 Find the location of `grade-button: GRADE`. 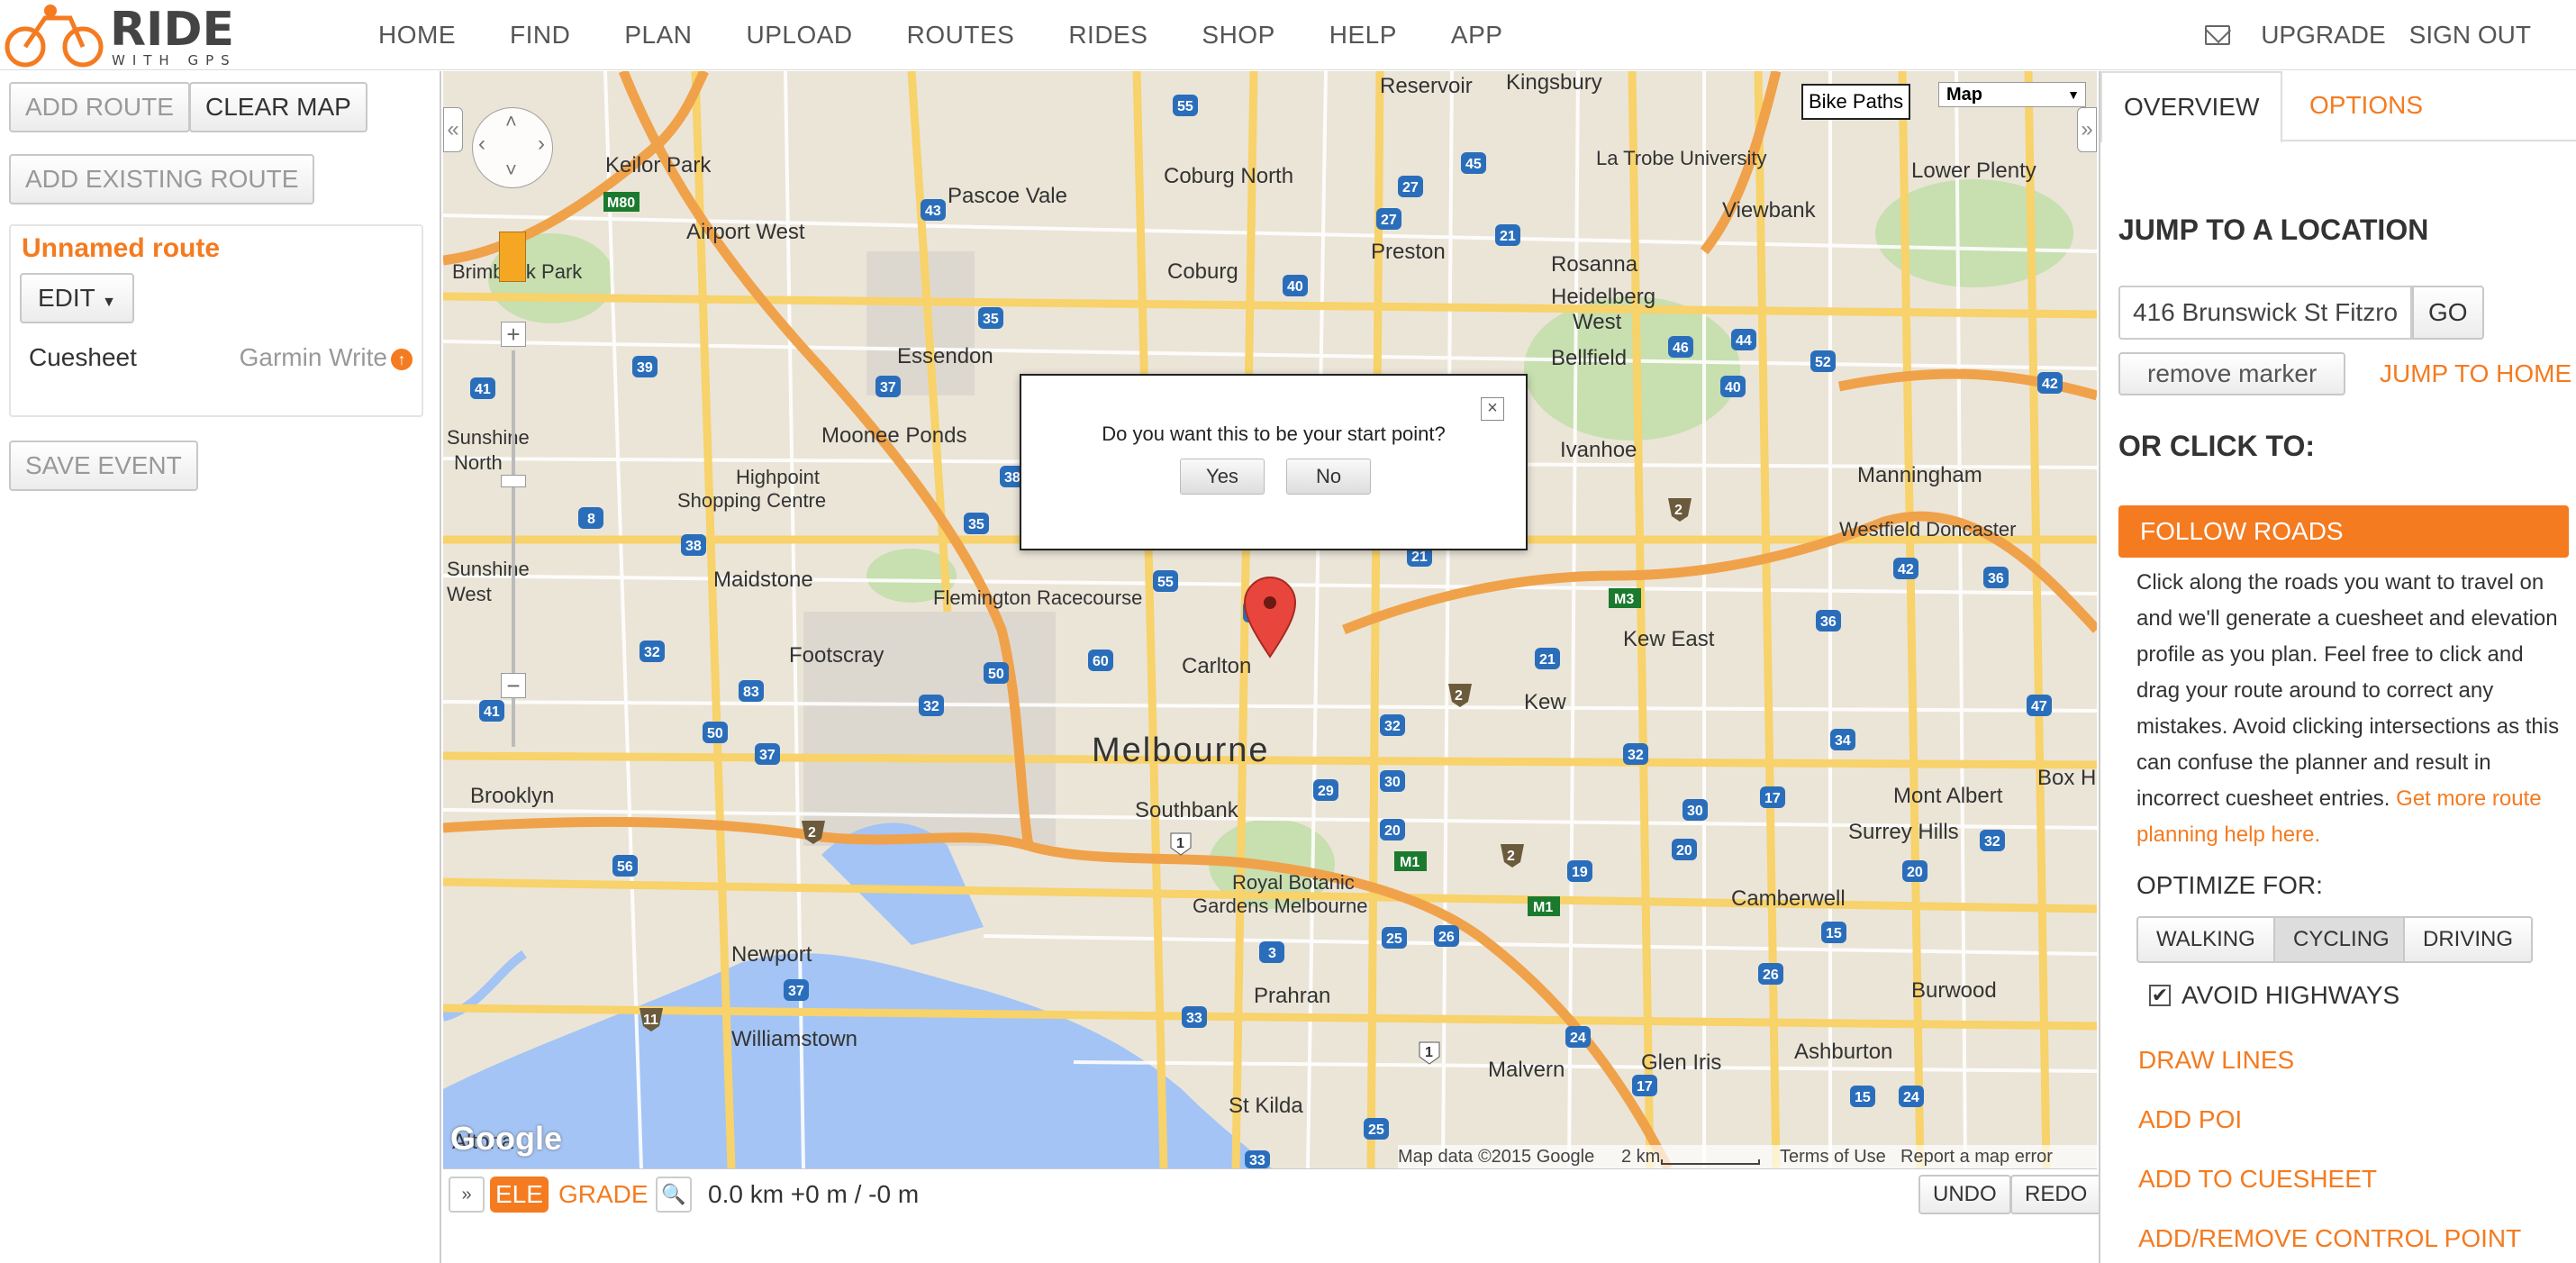

grade-button: GRADE is located at coordinates (603, 1195).